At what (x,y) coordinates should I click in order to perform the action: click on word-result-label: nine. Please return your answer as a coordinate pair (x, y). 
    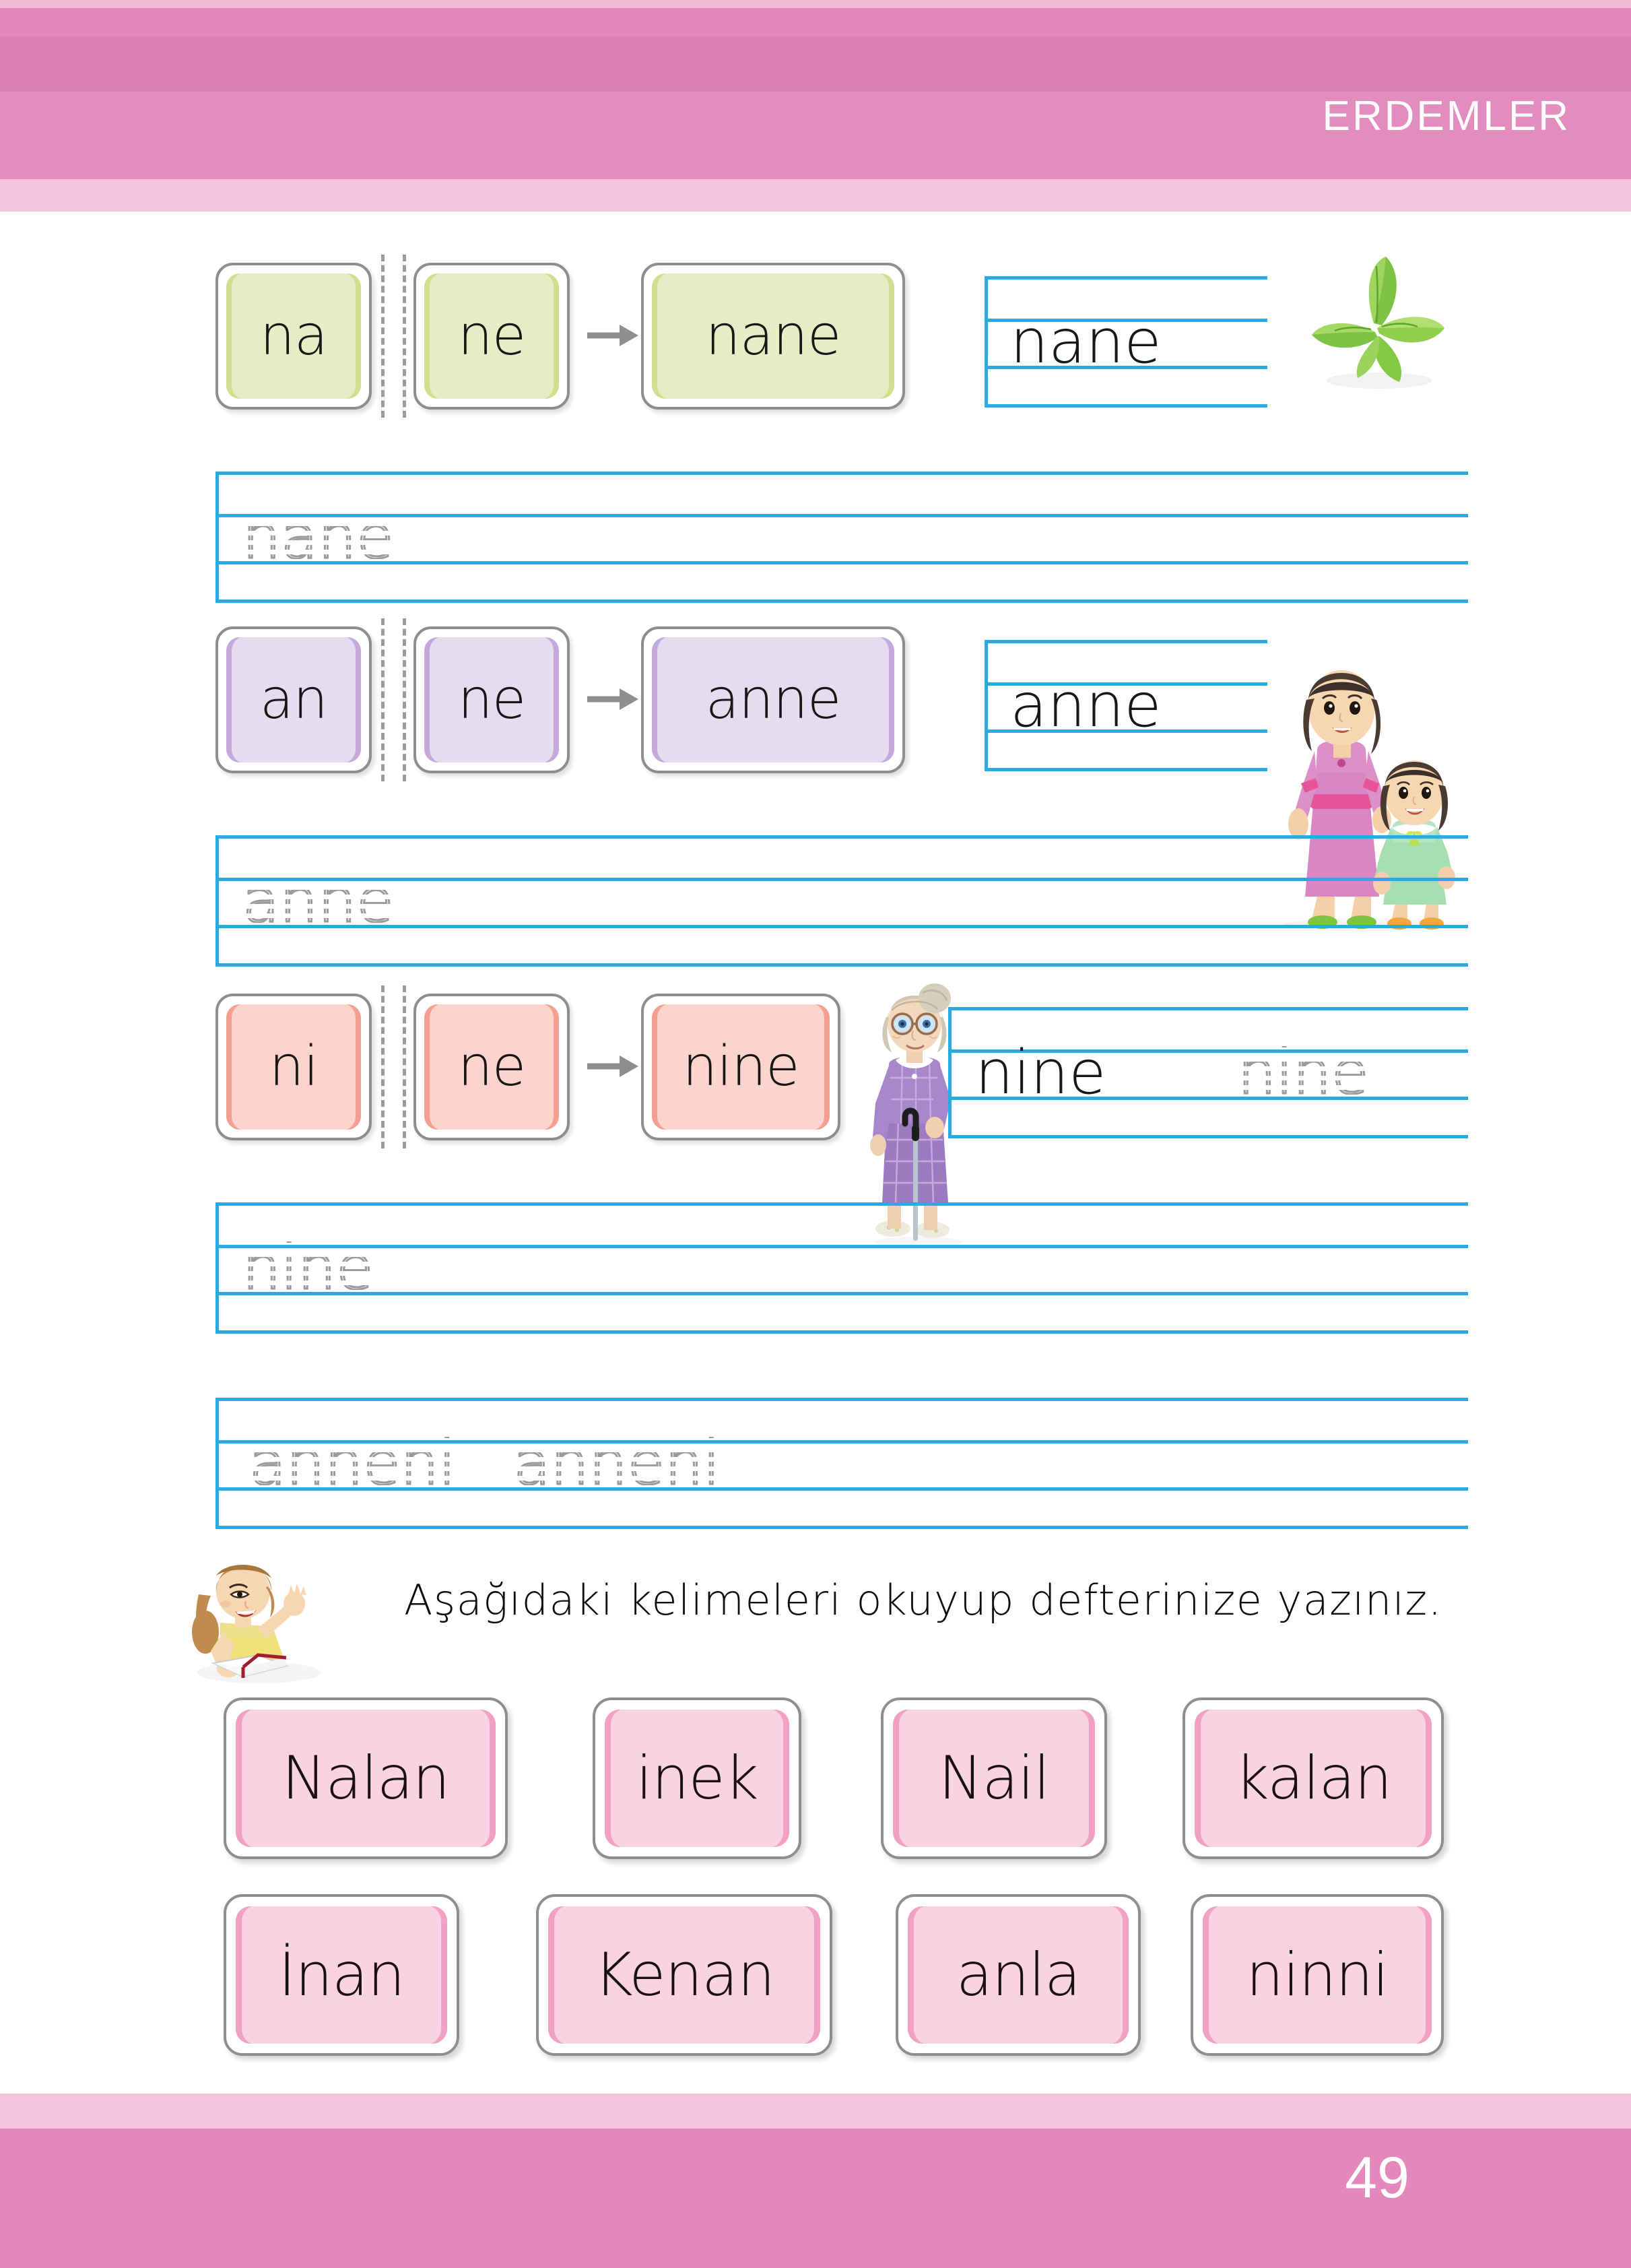
    Looking at the image, I should click on (740, 1067).